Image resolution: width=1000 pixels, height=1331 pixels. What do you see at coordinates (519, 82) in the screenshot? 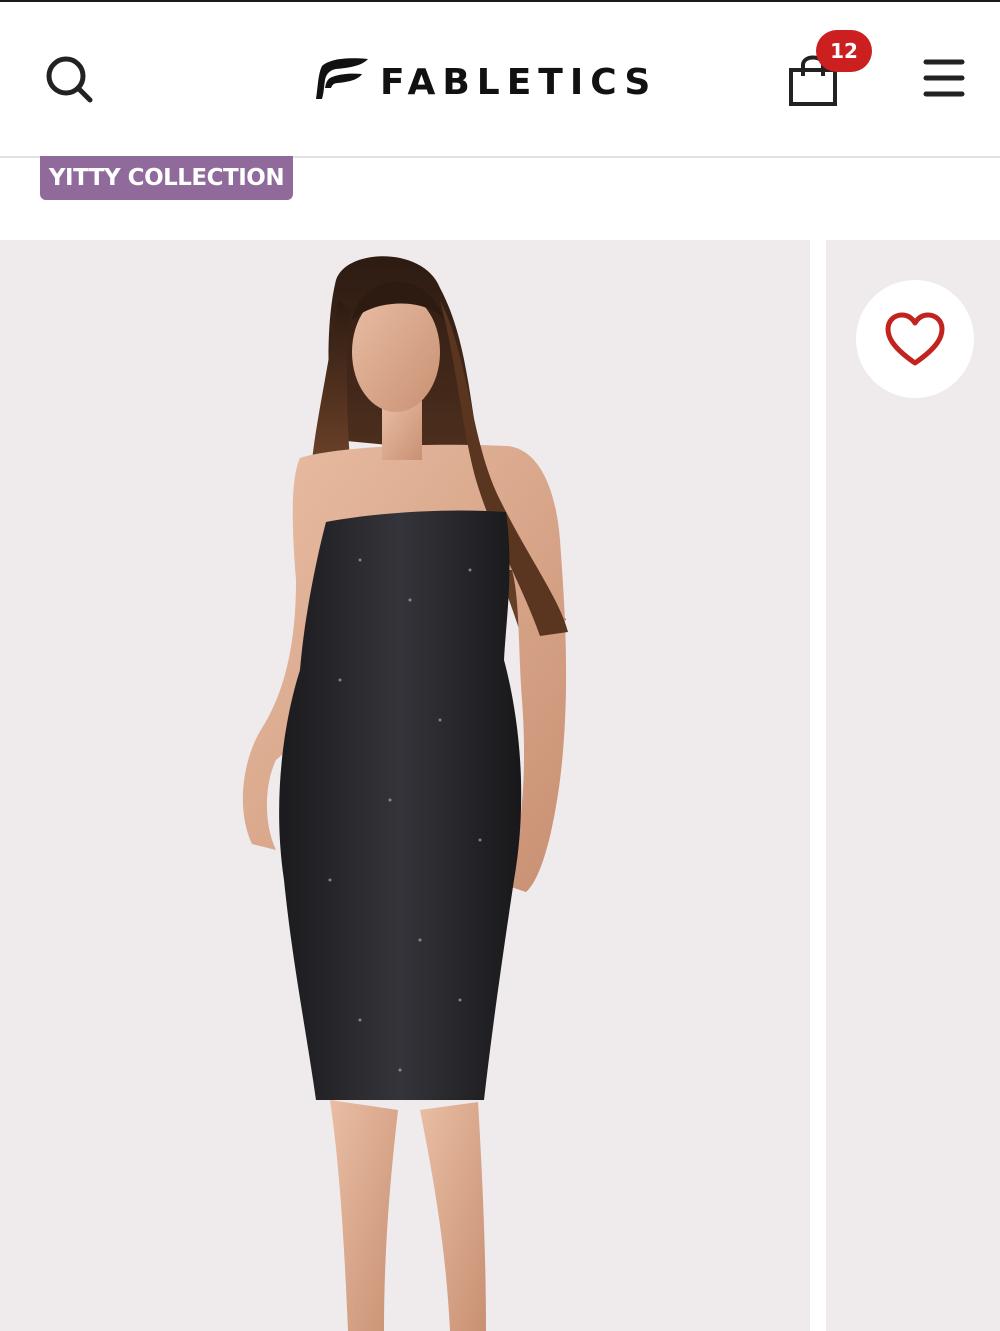
I see `brand-name: FABLETICS` at bounding box center [519, 82].